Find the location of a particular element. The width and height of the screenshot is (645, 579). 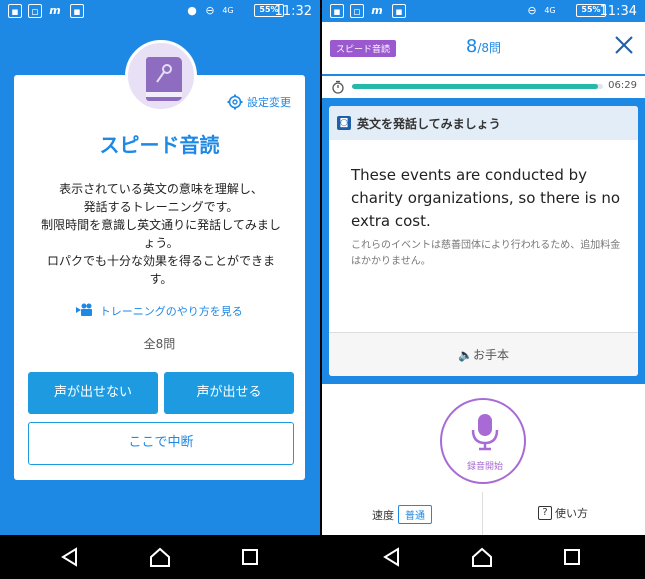

status-bar: ▪ ▫ m ▪ ● ⊖ 4G 55% 11:32 is located at coordinates (160, 11).